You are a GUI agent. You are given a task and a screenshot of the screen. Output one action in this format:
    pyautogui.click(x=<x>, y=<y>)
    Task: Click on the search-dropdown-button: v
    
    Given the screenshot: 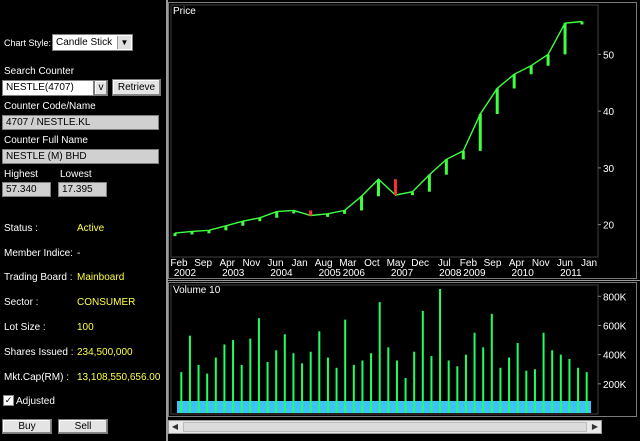 What is the action you would take?
    pyautogui.click(x=101, y=88)
    